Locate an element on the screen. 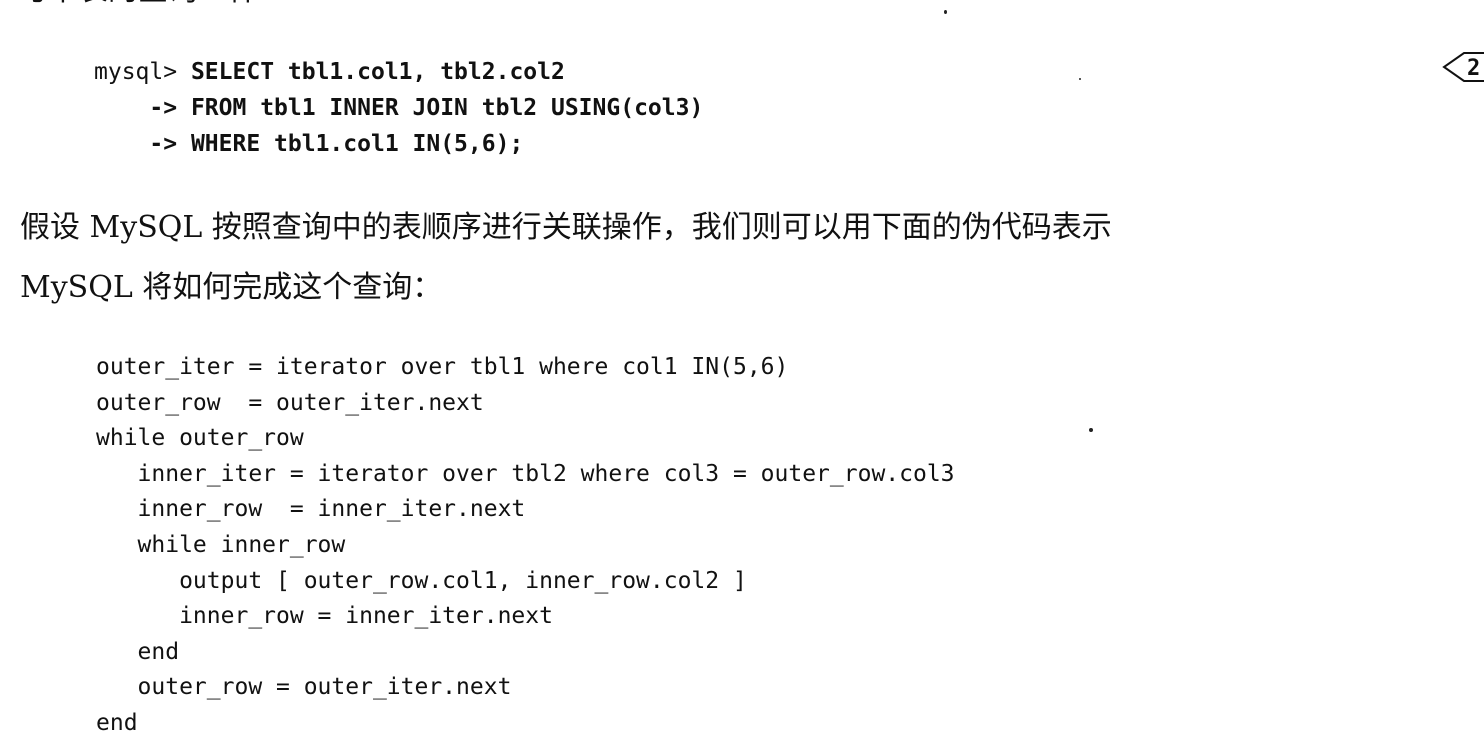  page-reference-marker-icon: 2 is located at coordinates (1463, 67).